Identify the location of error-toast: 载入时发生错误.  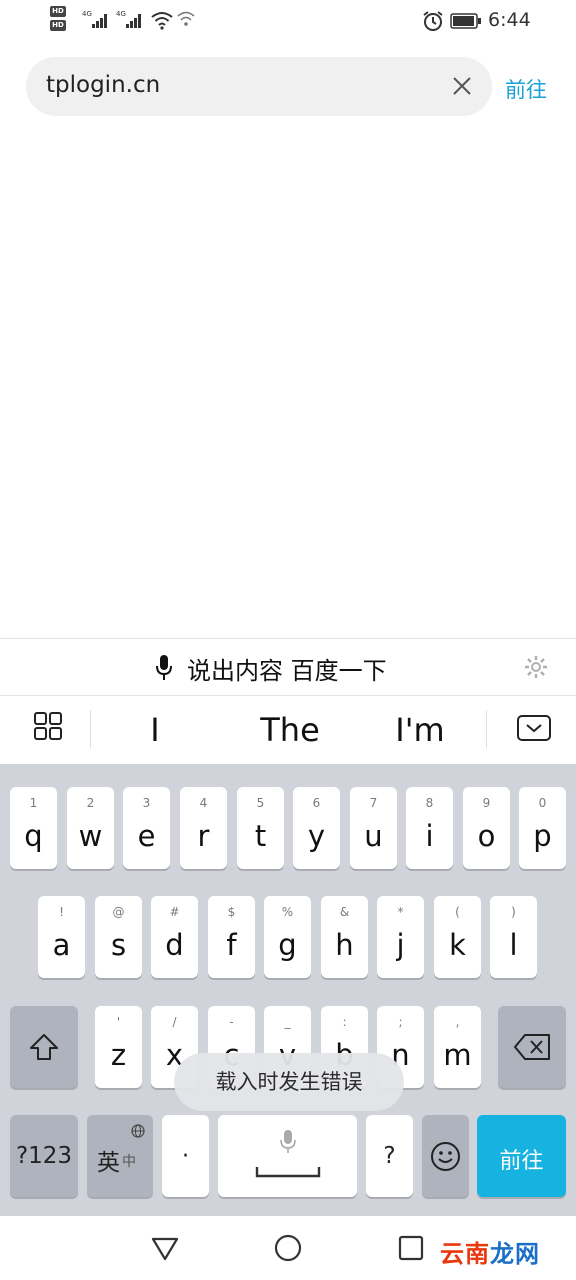
(289, 1082).